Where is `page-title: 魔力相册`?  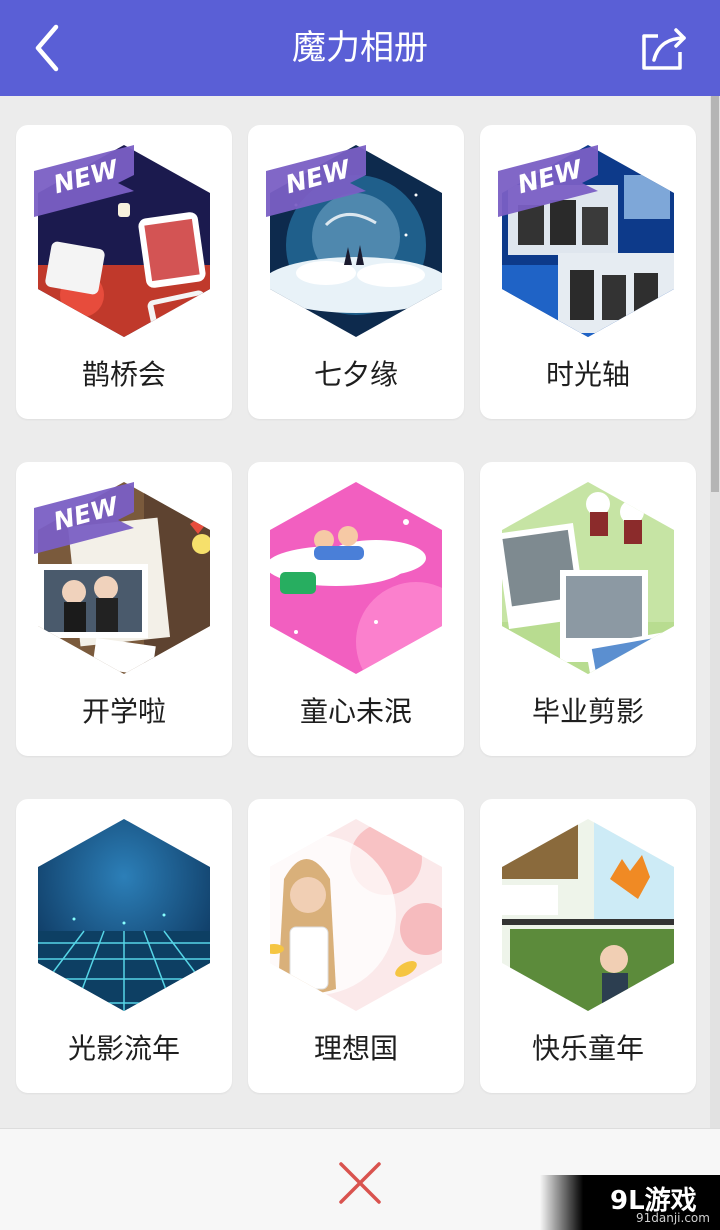
page-title: 魔力相册 is located at coordinates (360, 48).